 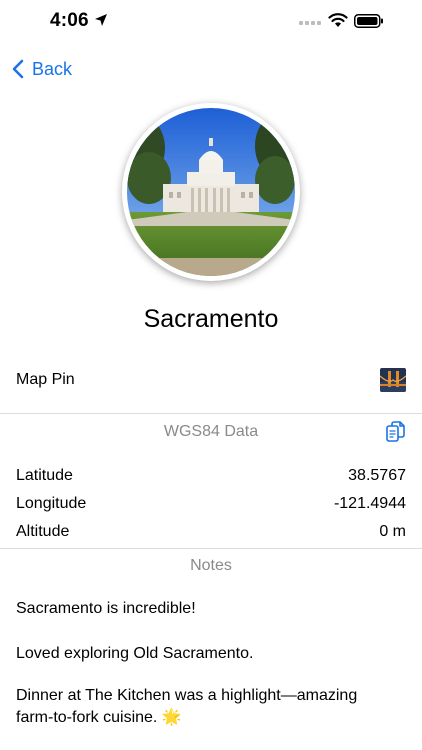 I want to click on altitude-value: 0 m, so click(x=392, y=531).